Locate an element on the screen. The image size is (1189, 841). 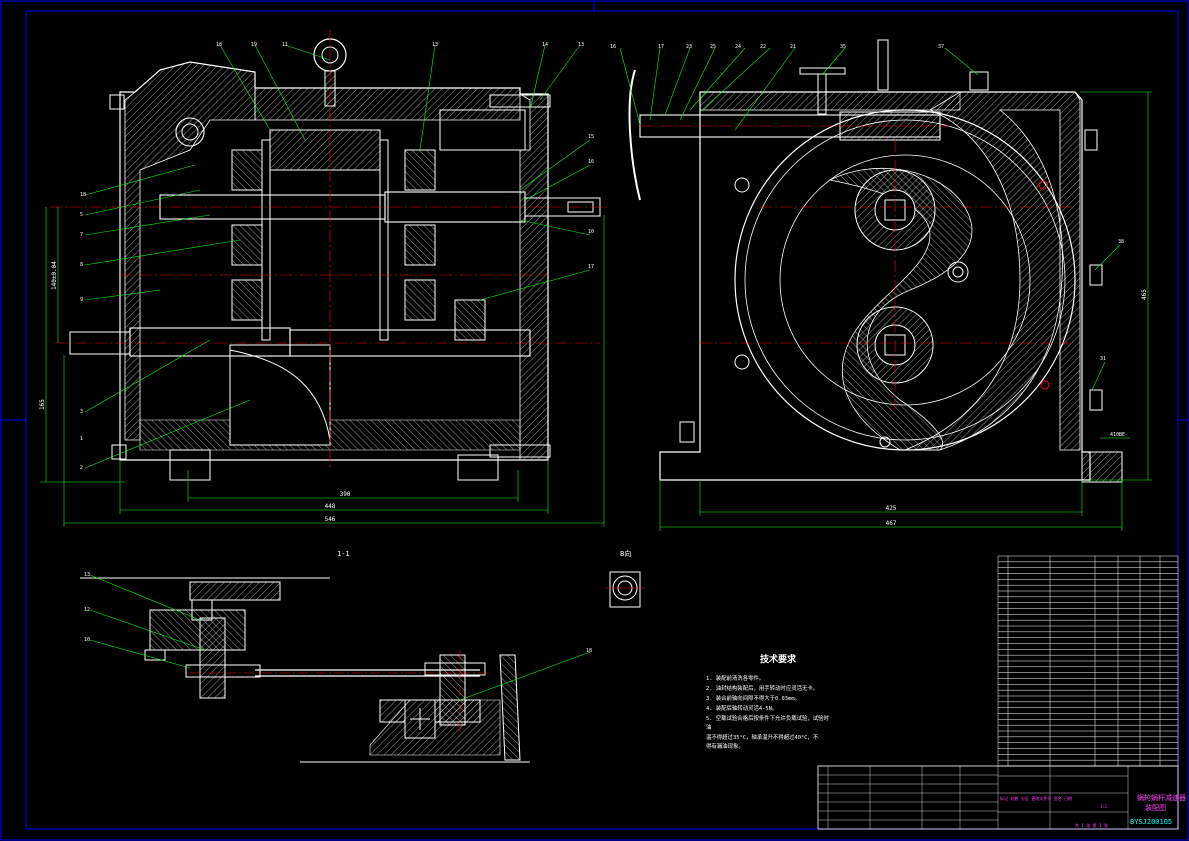
tech-req-line: 油 is located at coordinates (708, 727).